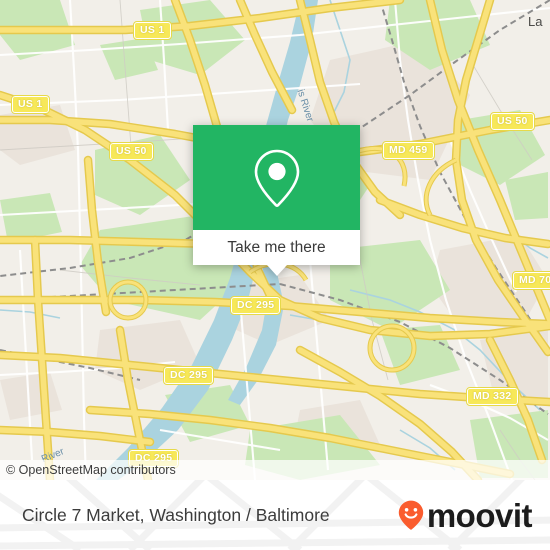  What do you see at coordinates (531, 280) in the screenshot?
I see `road-shield: MD 704` at bounding box center [531, 280].